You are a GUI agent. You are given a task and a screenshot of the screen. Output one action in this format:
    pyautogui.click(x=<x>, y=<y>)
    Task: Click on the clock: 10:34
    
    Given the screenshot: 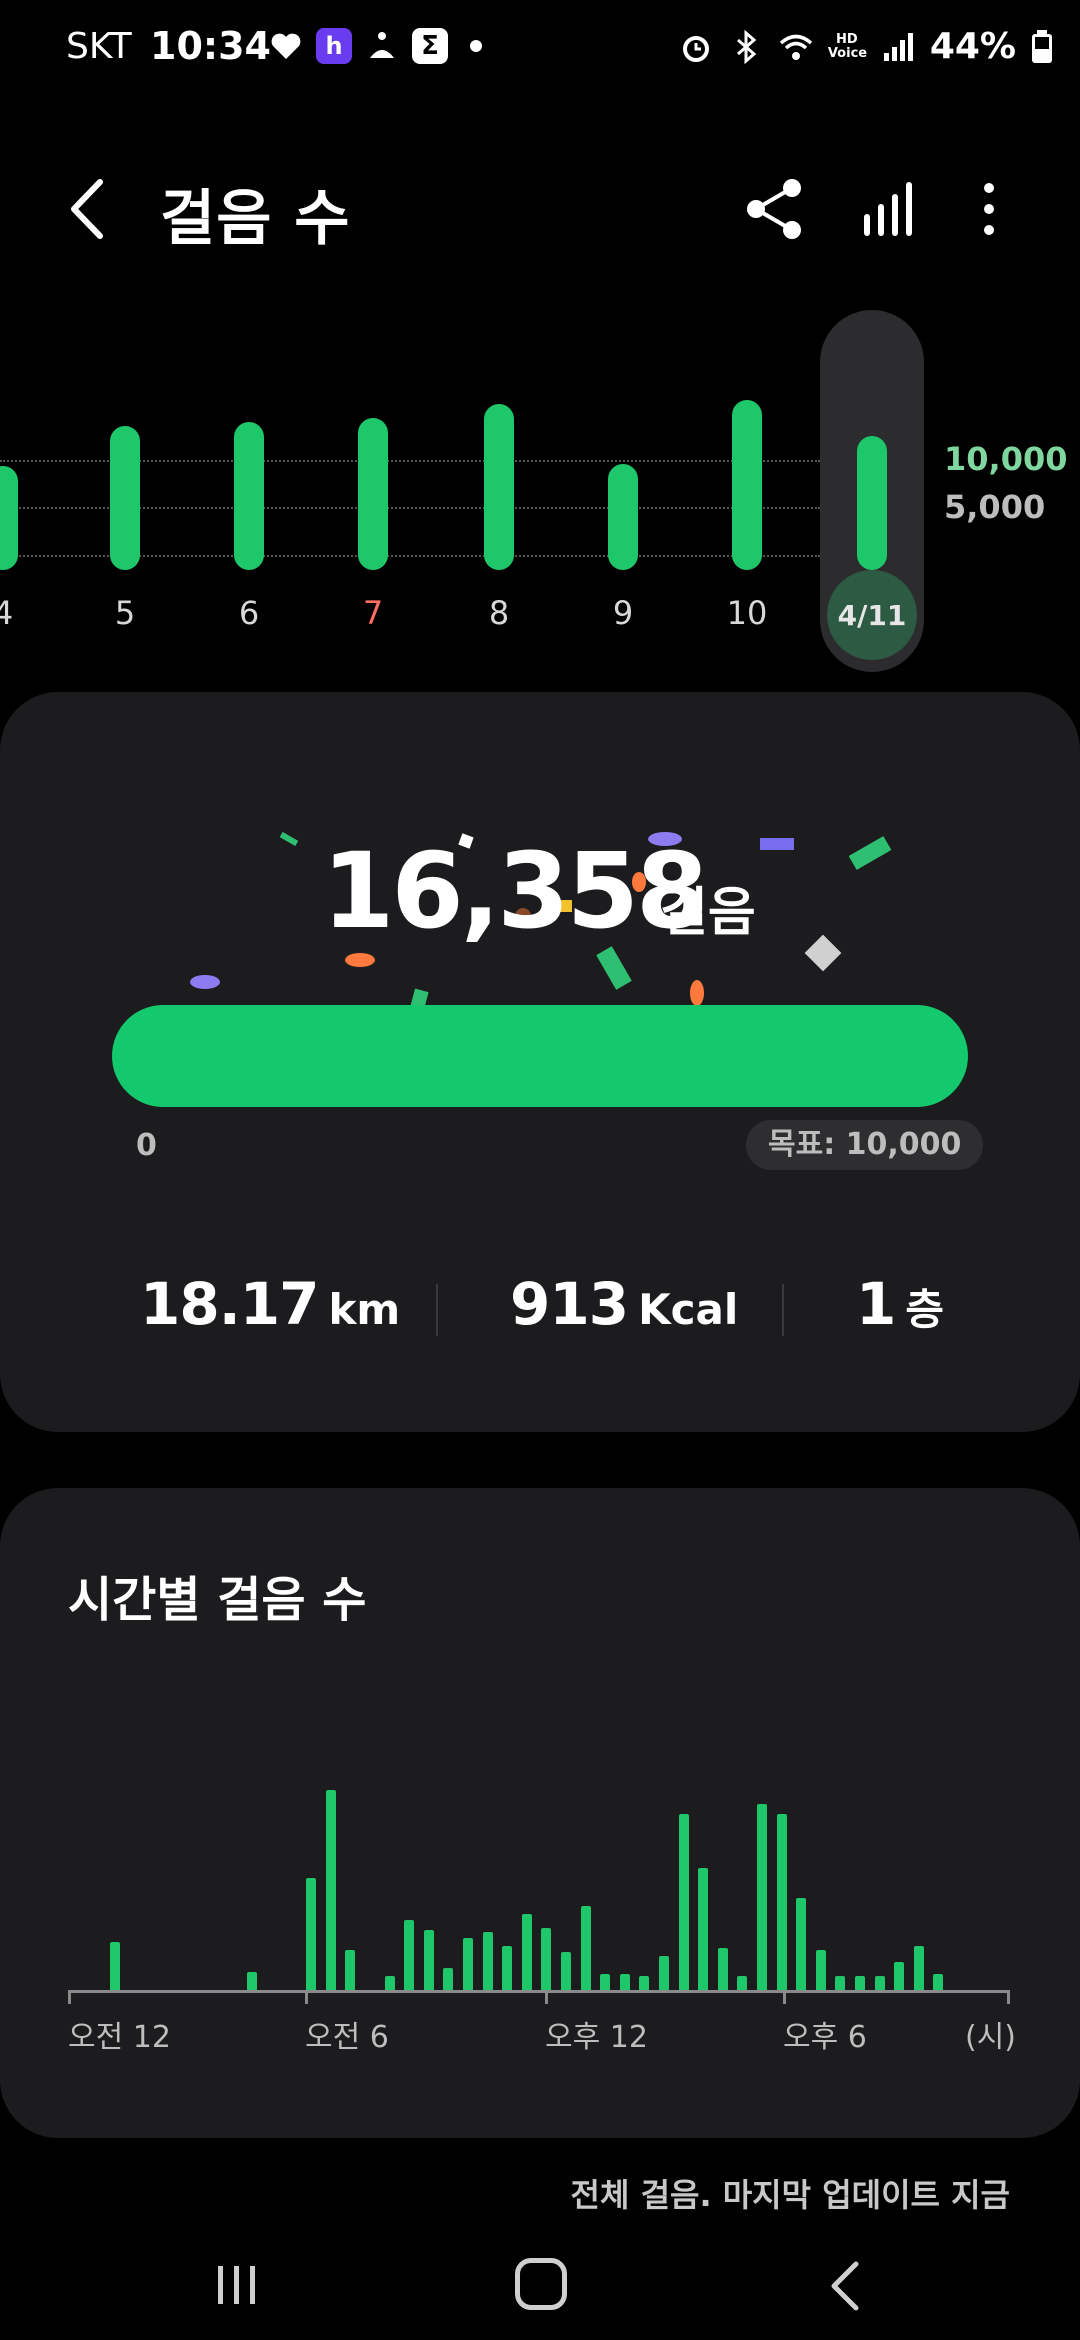 What is the action you would take?
    pyautogui.click(x=210, y=46)
    